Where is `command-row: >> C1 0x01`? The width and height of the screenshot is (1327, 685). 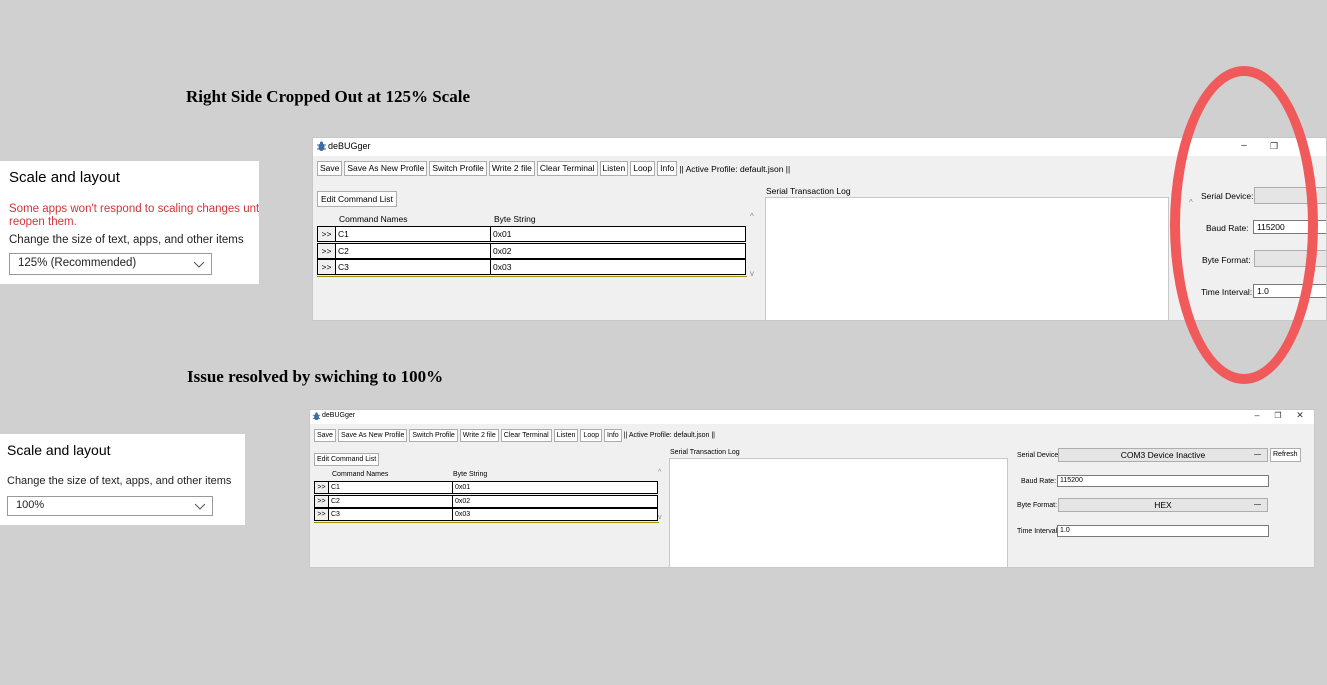
command-row: >> C1 0x01 is located at coordinates (486, 487).